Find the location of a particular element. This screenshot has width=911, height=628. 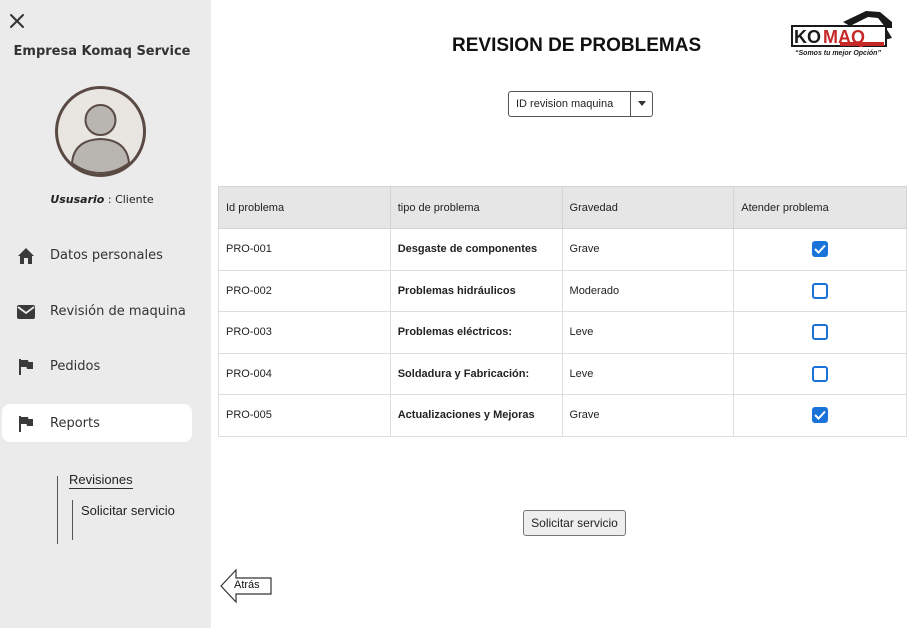

cell-type: Desgaste de componentes is located at coordinates (476, 249).